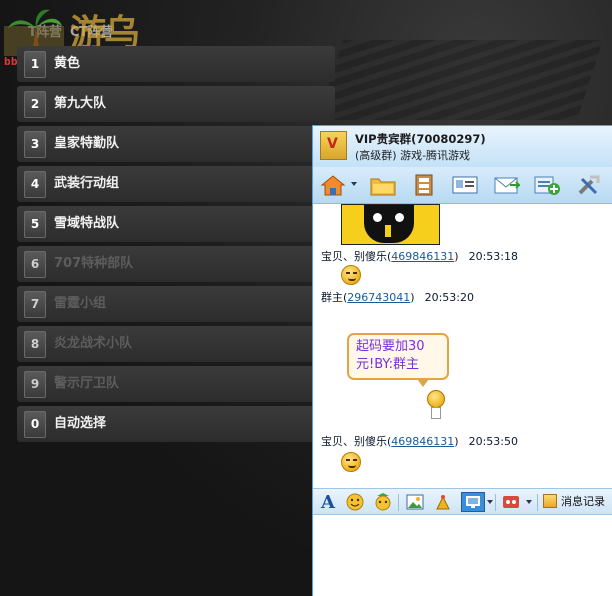 The width and height of the screenshot is (612, 596). I want to click on team-name: 707特种部队, so click(94, 263).